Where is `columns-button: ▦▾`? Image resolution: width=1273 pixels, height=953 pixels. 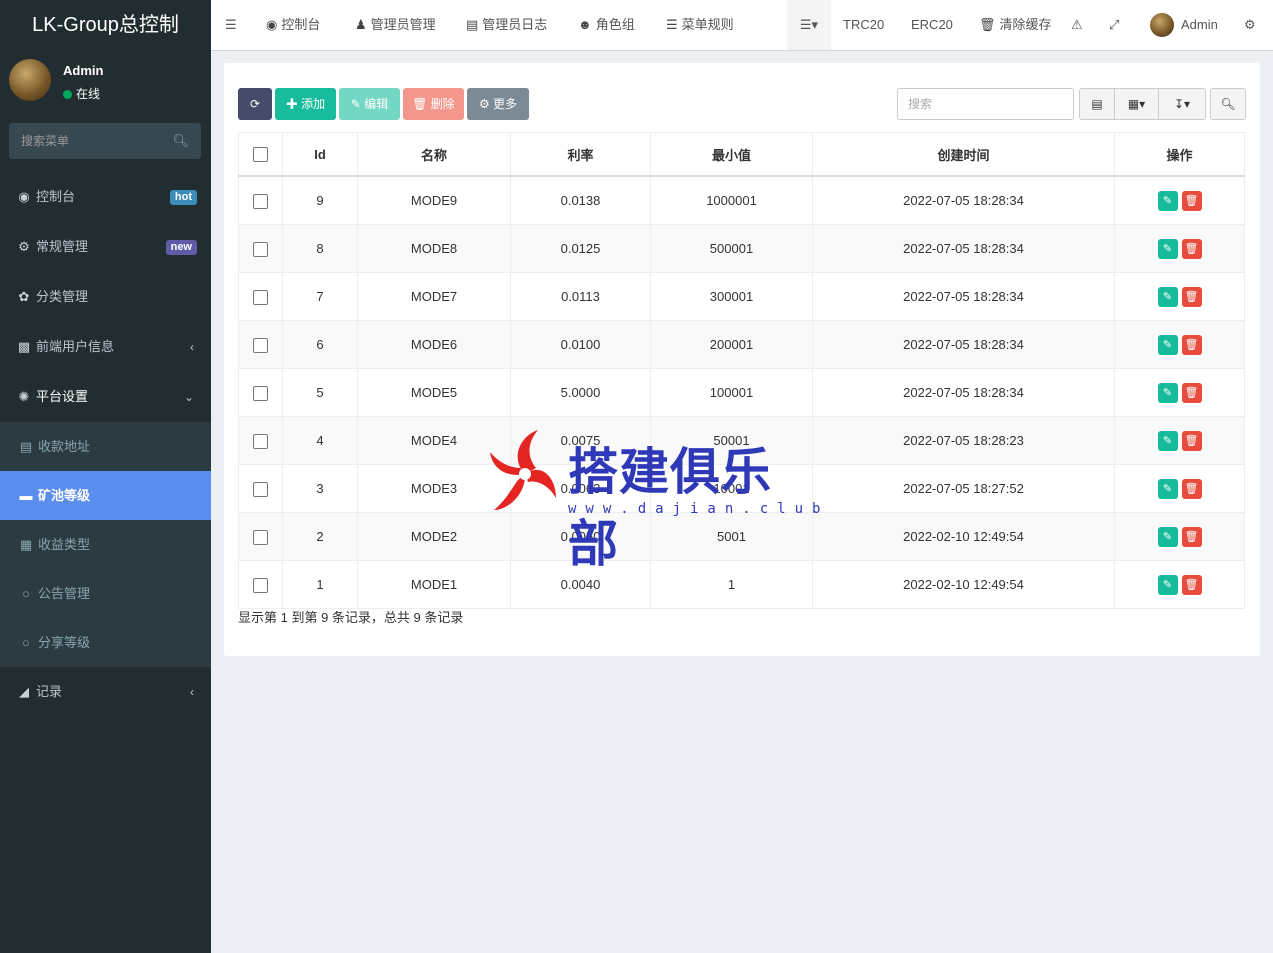
columns-button: ▦▾ is located at coordinates (1136, 104).